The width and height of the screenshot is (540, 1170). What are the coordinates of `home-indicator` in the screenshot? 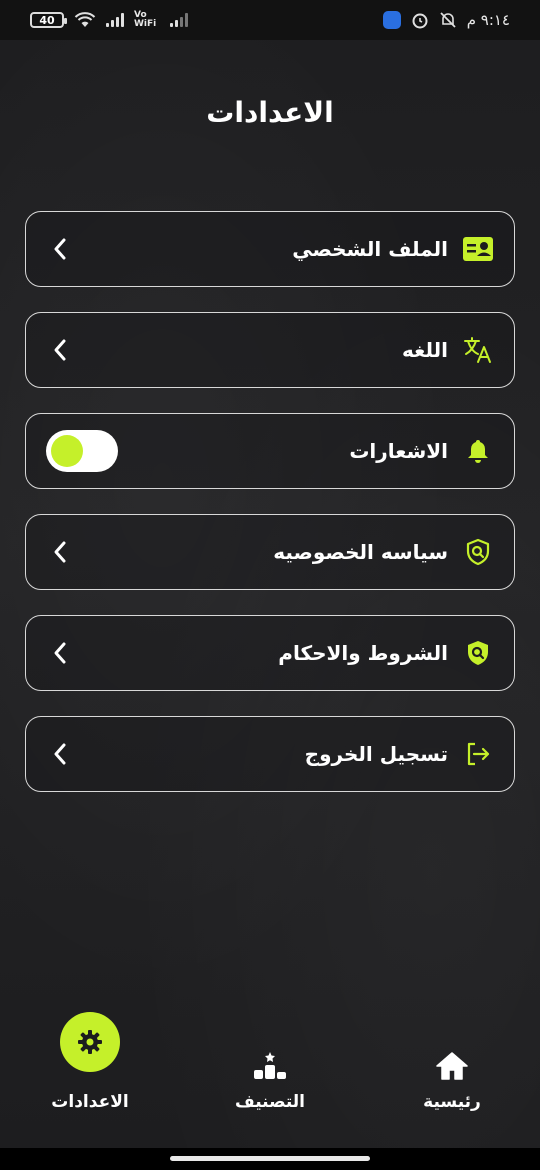 It's located at (270, 1158).